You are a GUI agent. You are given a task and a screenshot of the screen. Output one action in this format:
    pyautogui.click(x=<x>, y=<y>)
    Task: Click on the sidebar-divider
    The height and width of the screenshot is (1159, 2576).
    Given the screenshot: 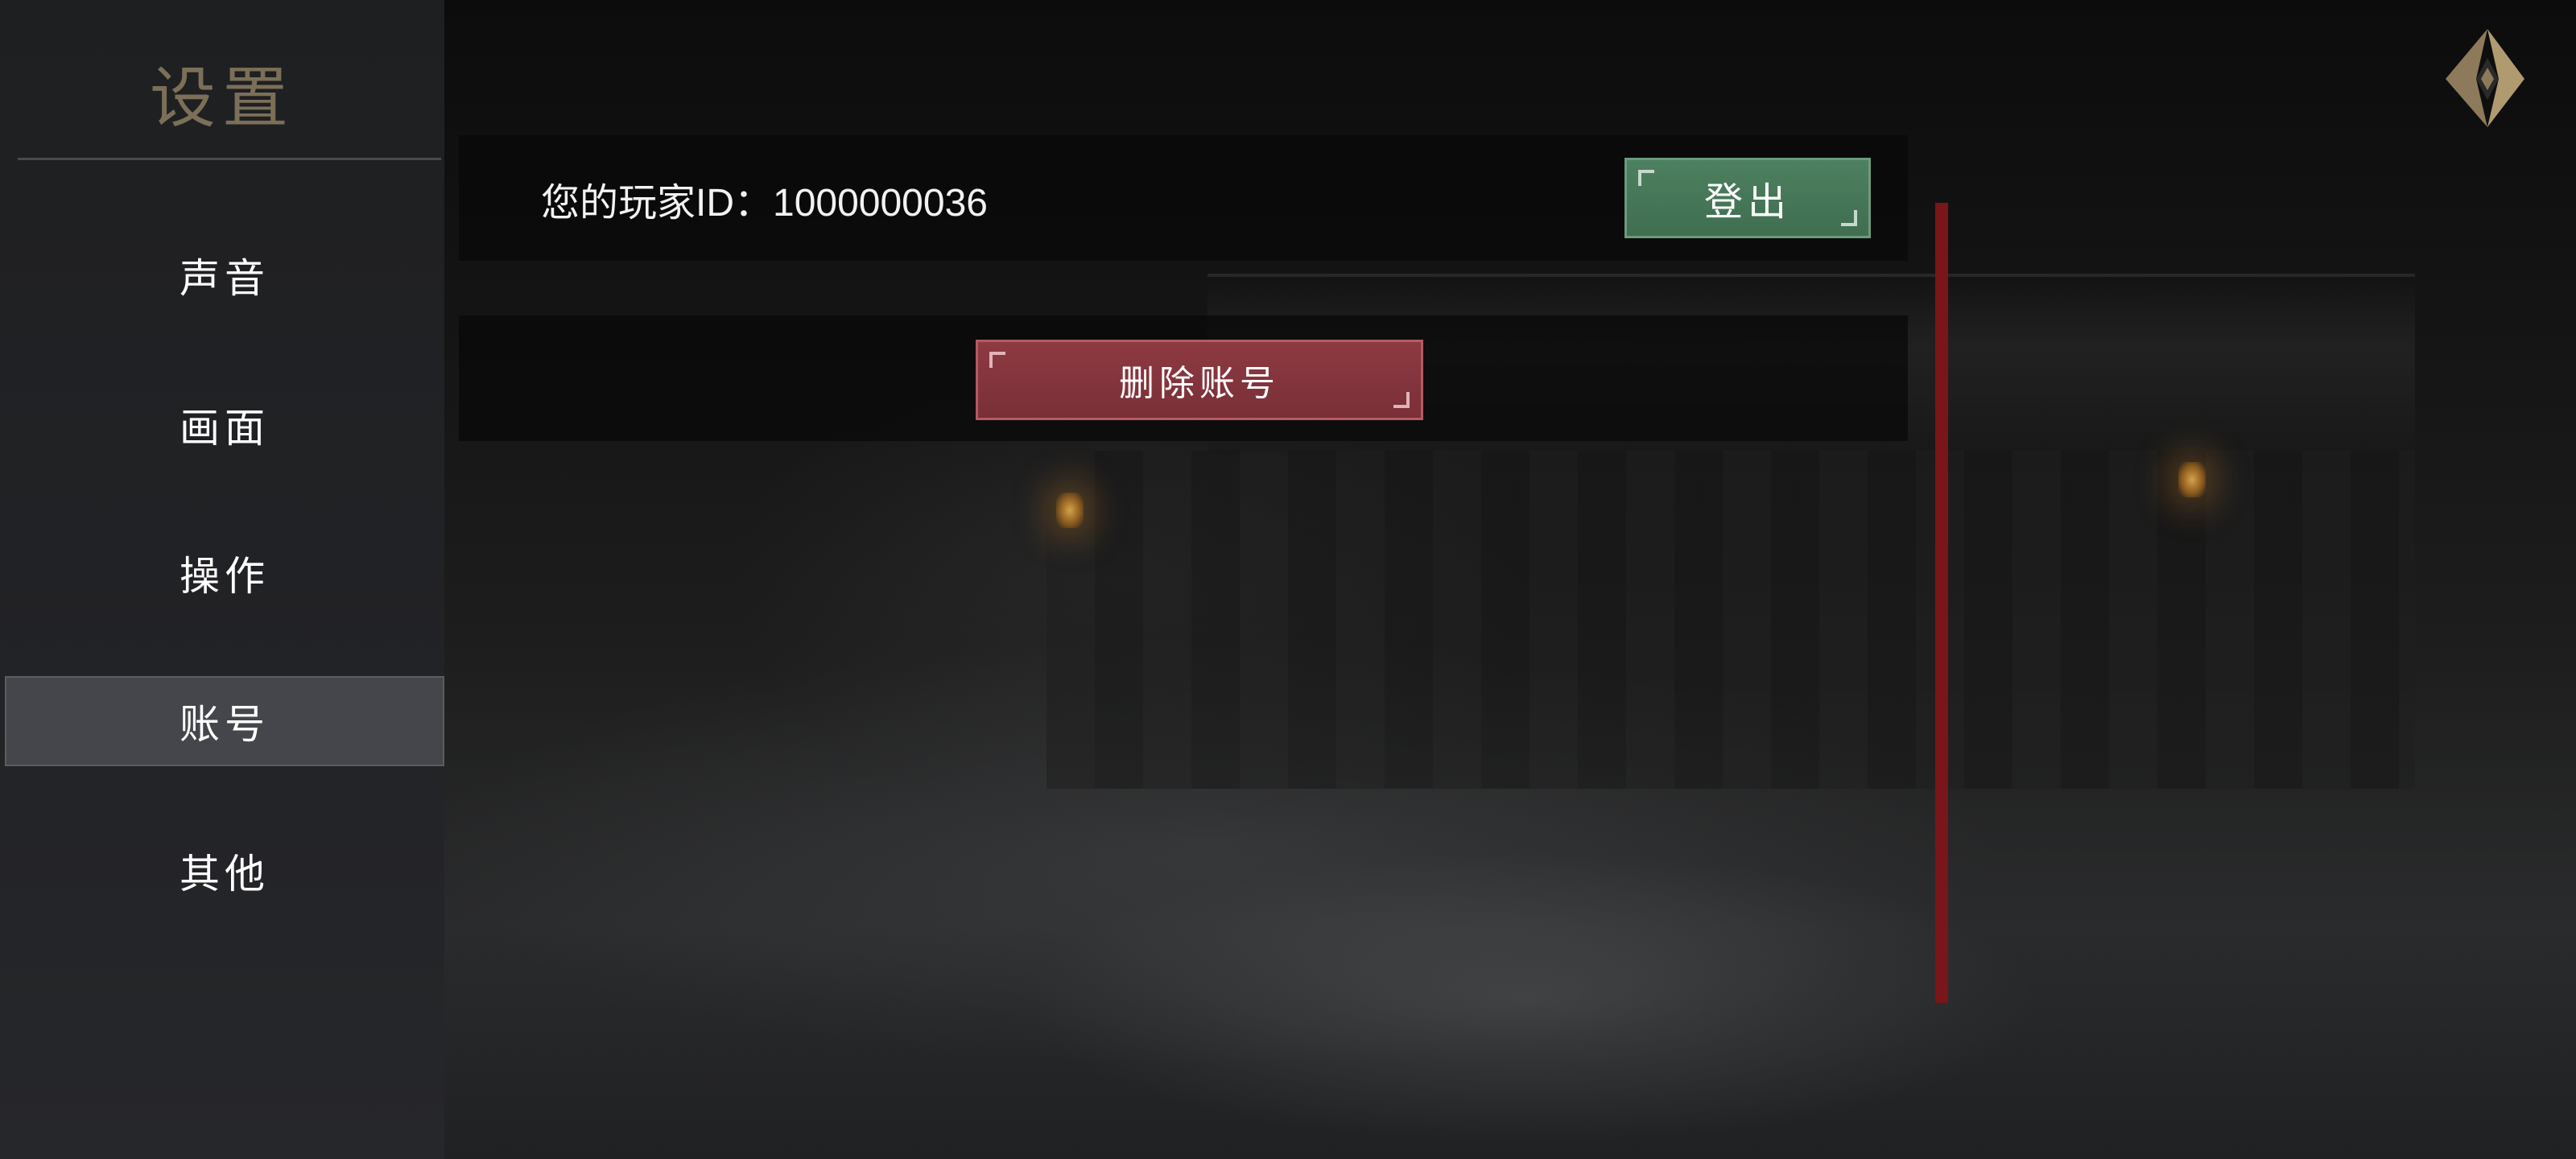 What is the action you would take?
    pyautogui.click(x=229, y=159)
    